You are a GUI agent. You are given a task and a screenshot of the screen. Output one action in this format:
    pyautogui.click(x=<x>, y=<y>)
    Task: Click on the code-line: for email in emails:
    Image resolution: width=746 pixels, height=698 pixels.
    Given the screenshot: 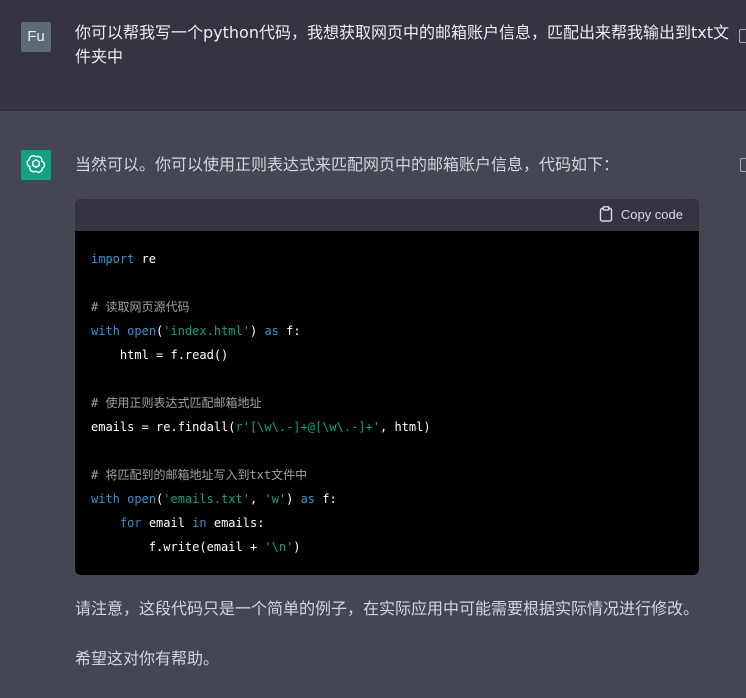 What is the action you would take?
    pyautogui.click(x=192, y=523)
    